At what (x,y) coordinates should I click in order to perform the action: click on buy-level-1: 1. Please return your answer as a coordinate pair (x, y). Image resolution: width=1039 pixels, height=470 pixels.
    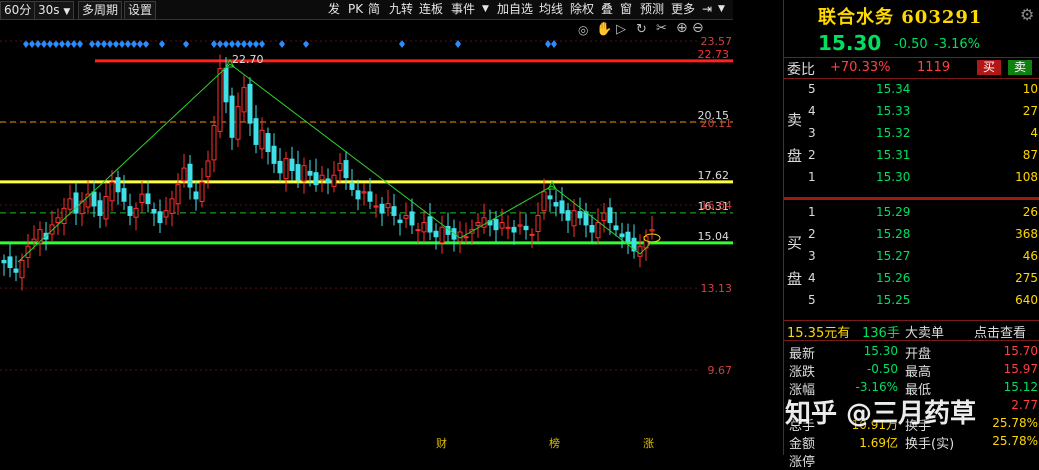
    Looking at the image, I should click on (812, 212).